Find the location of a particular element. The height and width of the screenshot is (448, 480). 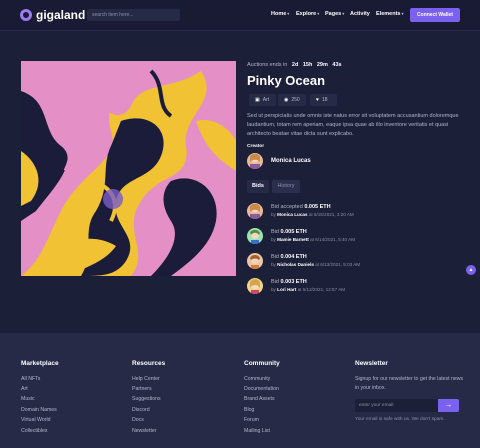

footer-link: Forum is located at coordinates (251, 420).